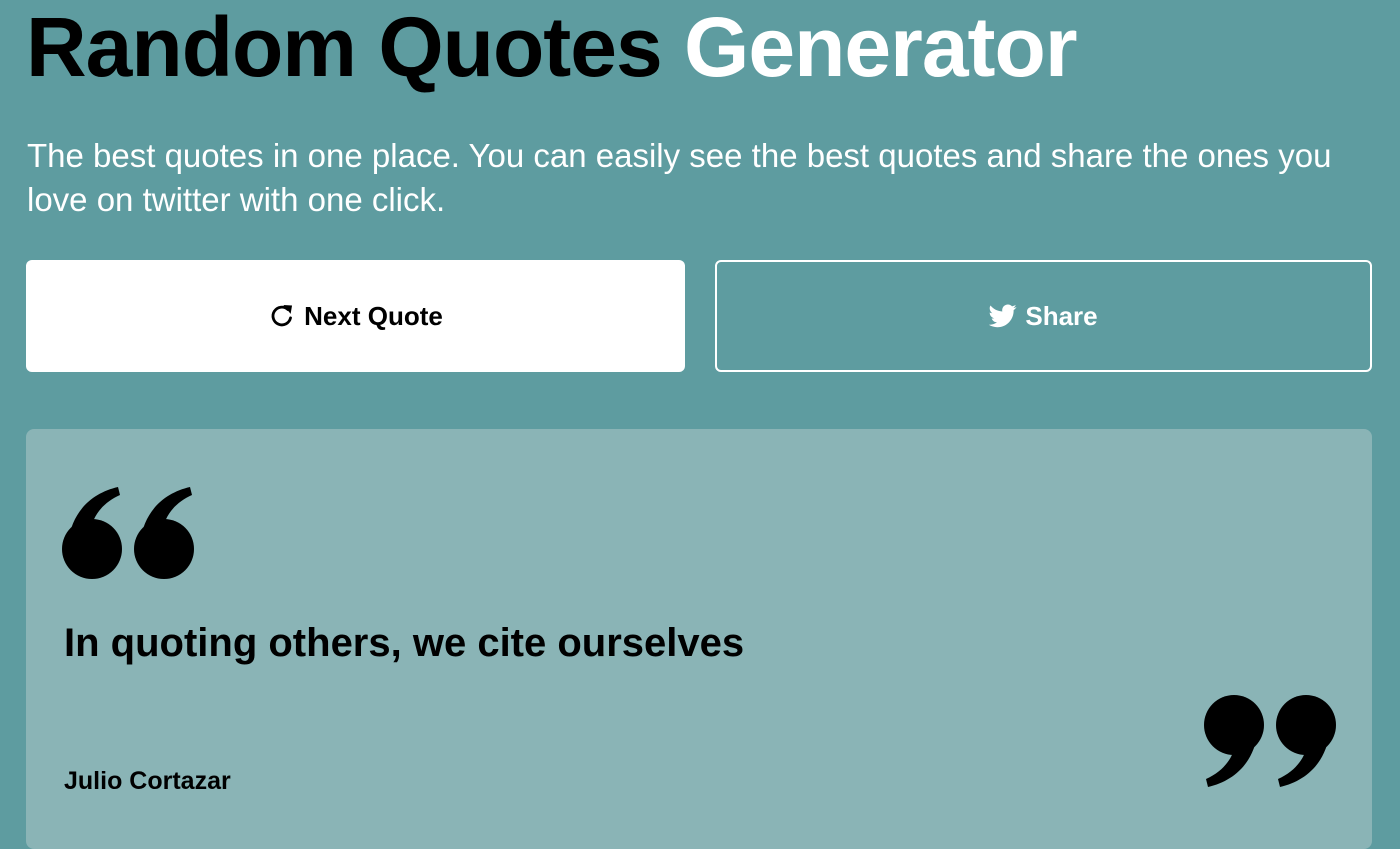 The height and width of the screenshot is (849, 1400). I want to click on quote-close-icon, so click(1269, 741).